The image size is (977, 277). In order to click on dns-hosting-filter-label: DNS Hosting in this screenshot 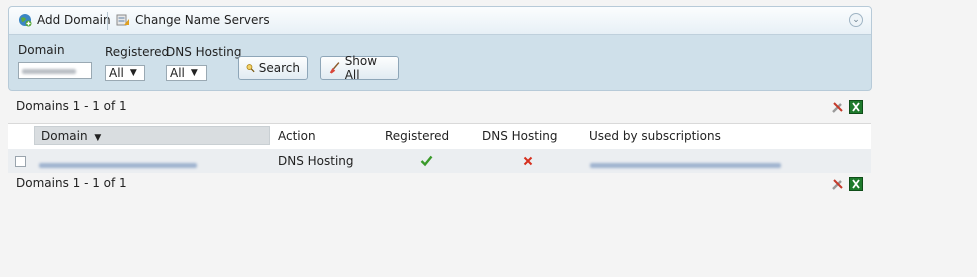, I will do `click(204, 52)`.